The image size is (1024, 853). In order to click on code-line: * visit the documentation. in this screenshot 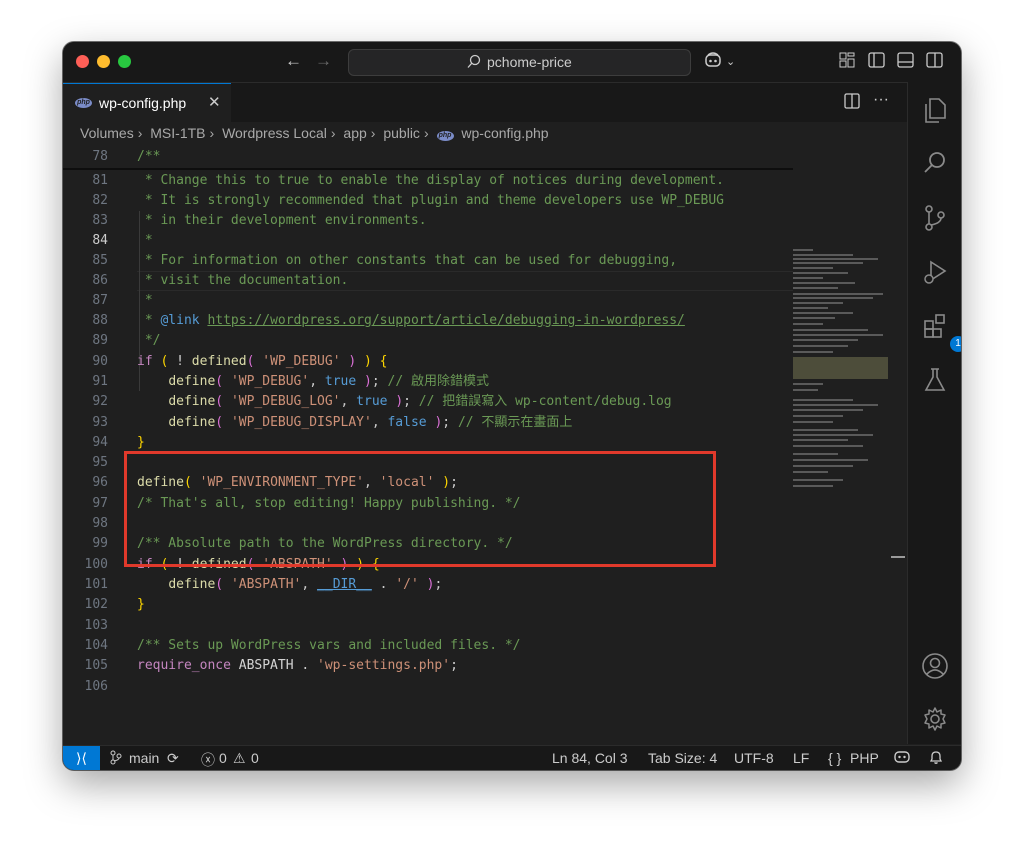, I will do `click(243, 280)`.